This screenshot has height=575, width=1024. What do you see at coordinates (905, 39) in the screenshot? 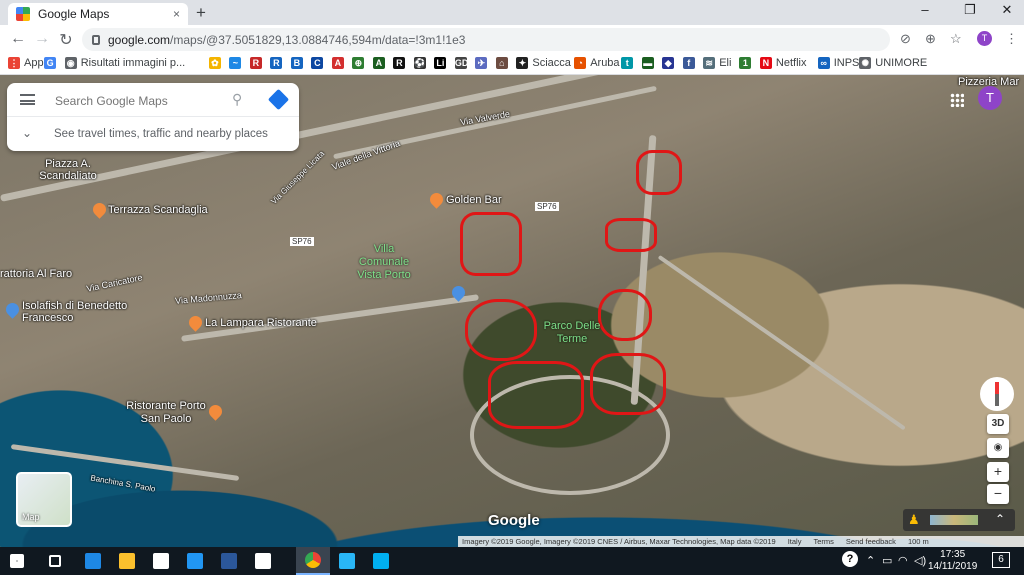
I see `blocked-popup-icon: ⊘` at bounding box center [905, 39].